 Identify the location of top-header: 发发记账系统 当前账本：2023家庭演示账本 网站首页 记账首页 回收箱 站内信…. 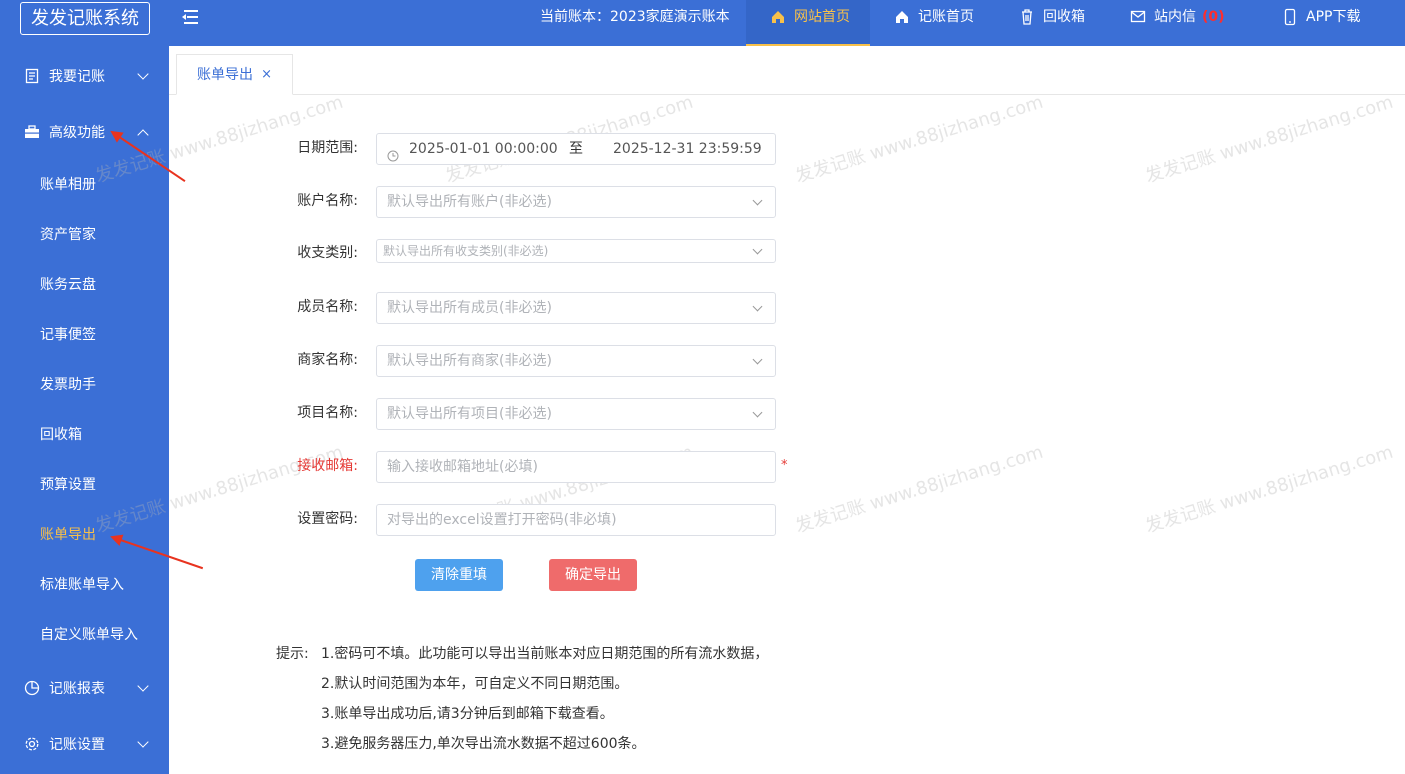
(702, 23).